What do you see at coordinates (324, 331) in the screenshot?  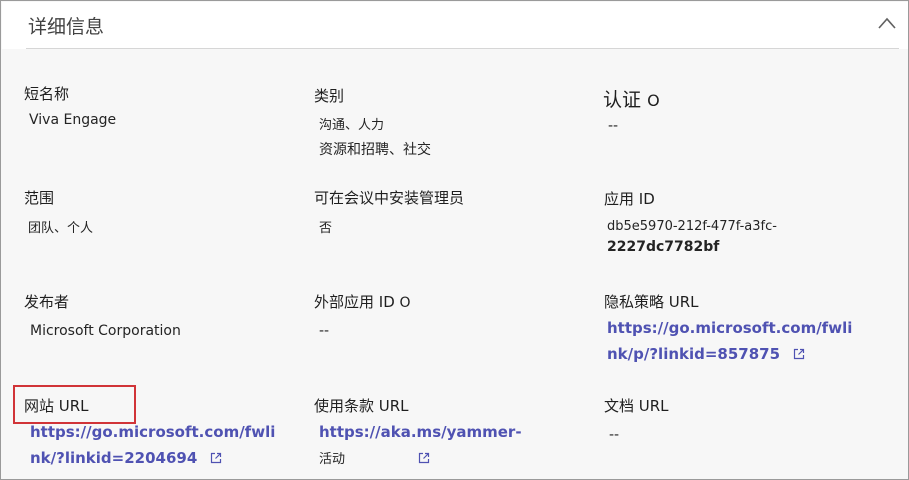 I see `external-app-id-value: --` at bounding box center [324, 331].